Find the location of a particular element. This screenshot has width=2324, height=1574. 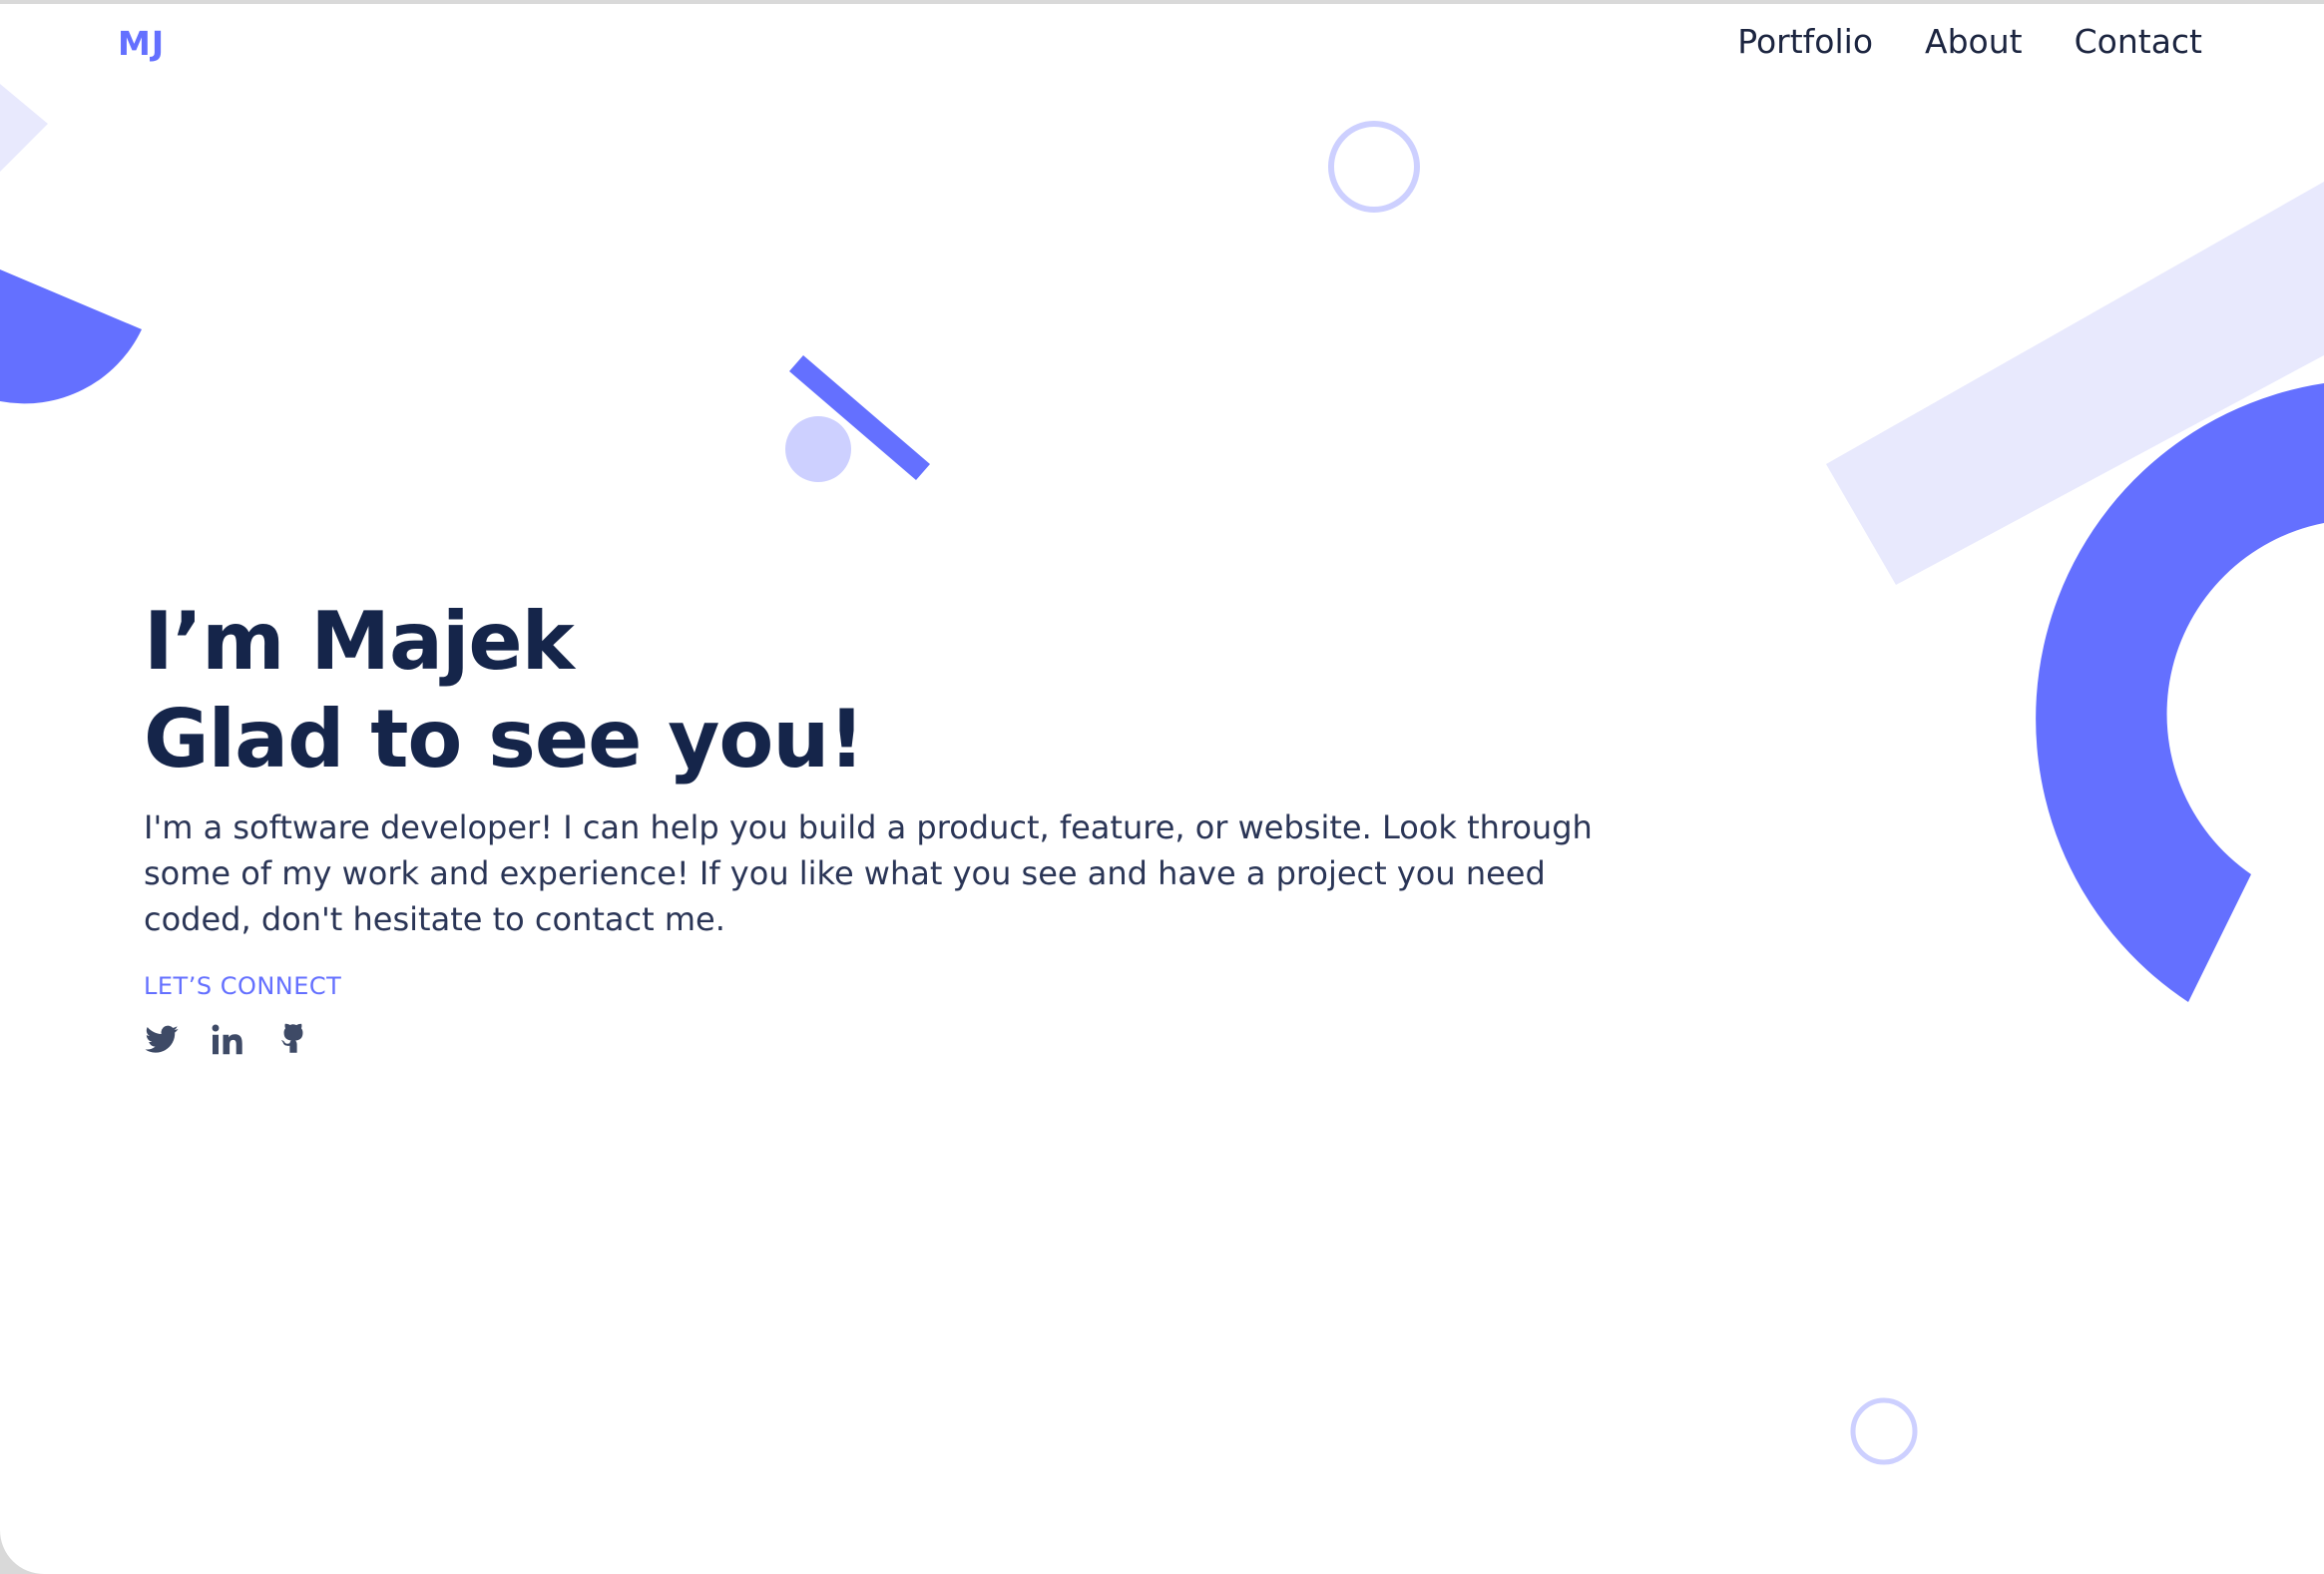

github-icon is located at coordinates (293, 1040).